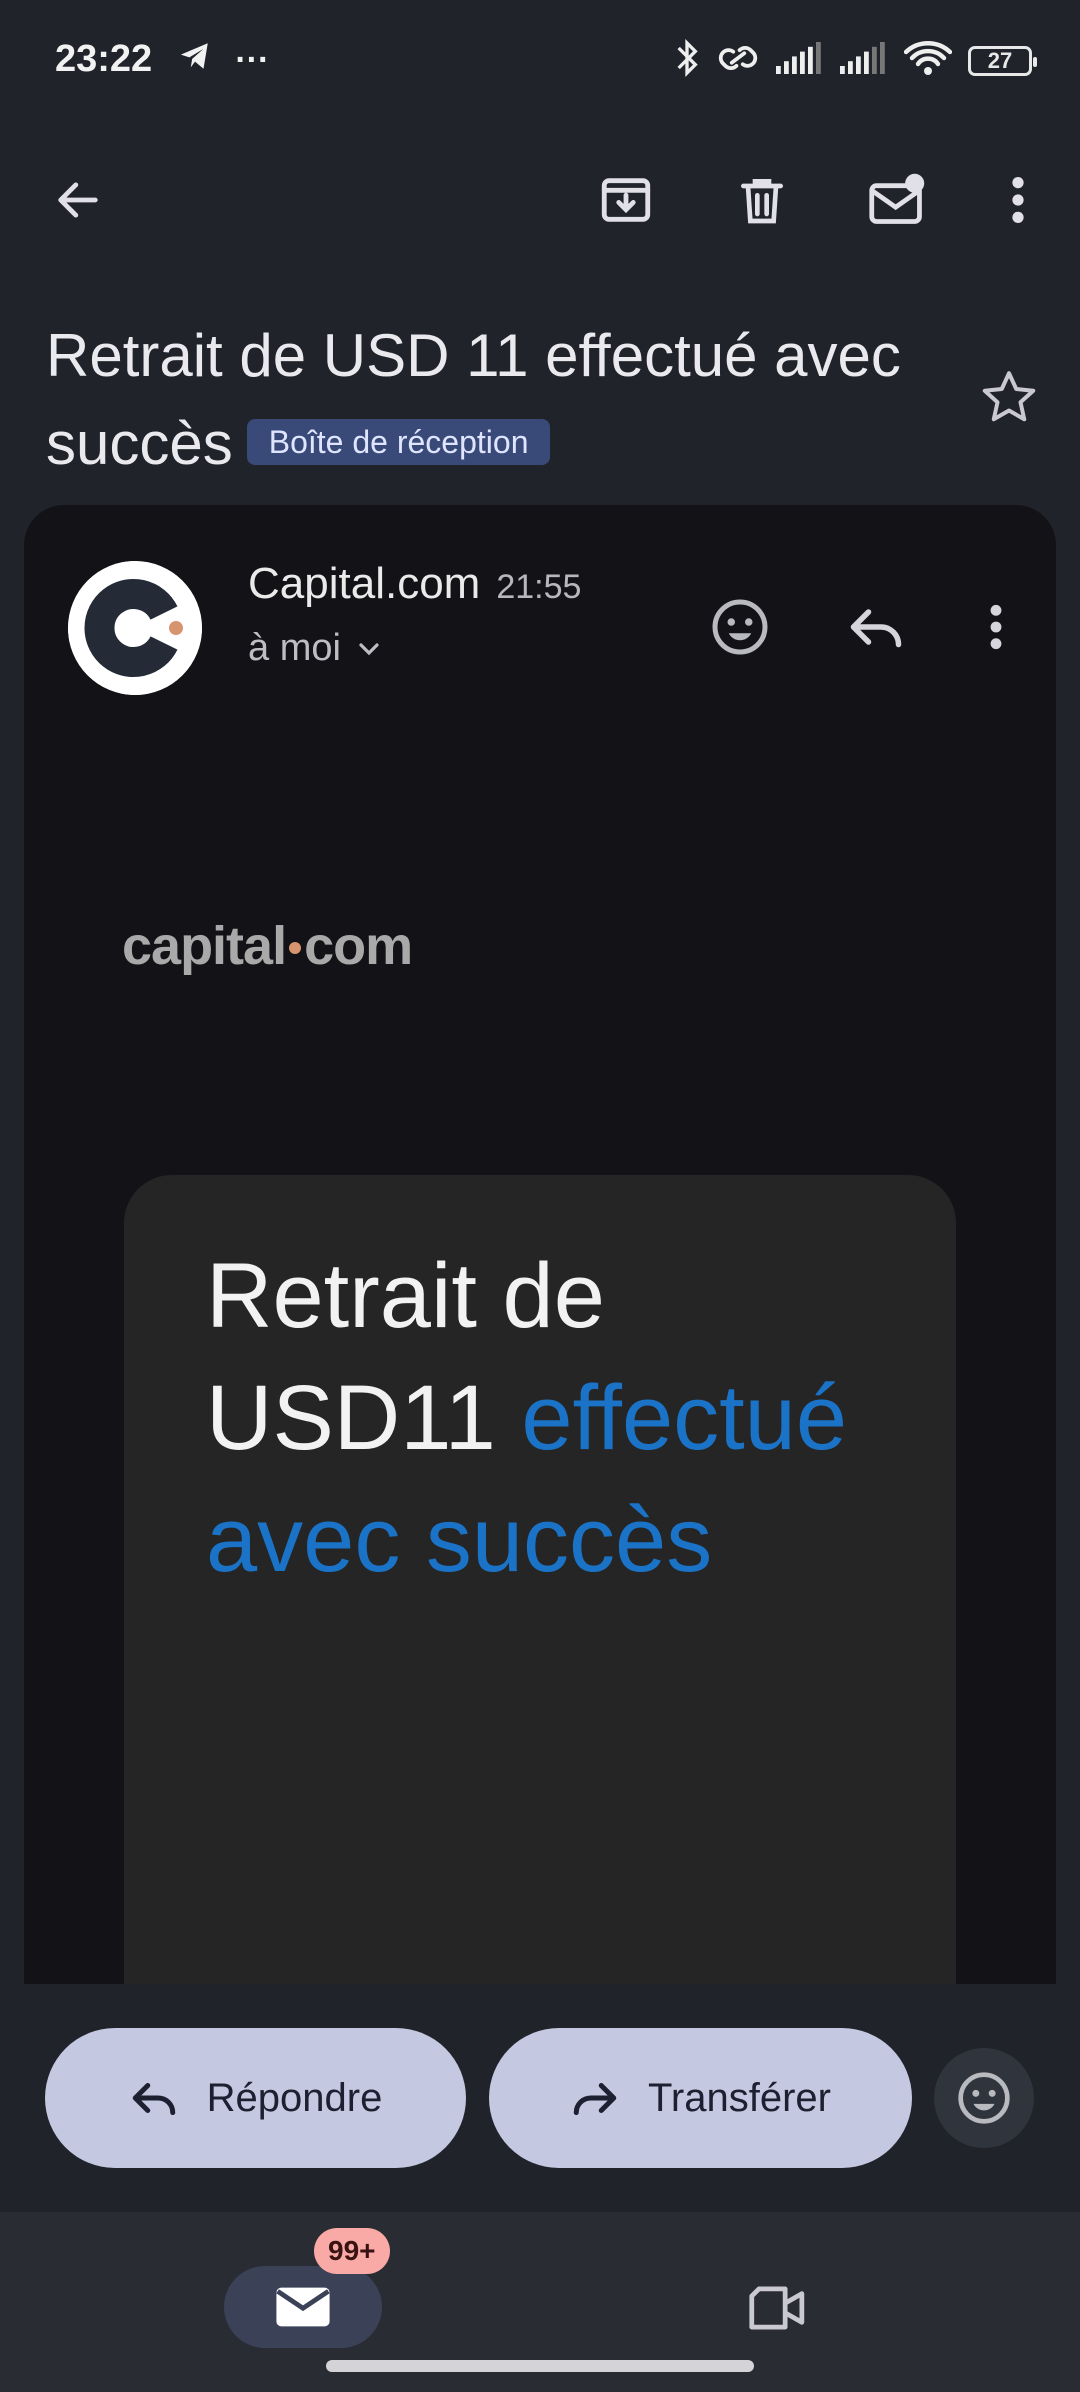 The image size is (1080, 2392). Describe the element at coordinates (294, 2097) in the screenshot. I see `reply-label: Répondre` at that location.